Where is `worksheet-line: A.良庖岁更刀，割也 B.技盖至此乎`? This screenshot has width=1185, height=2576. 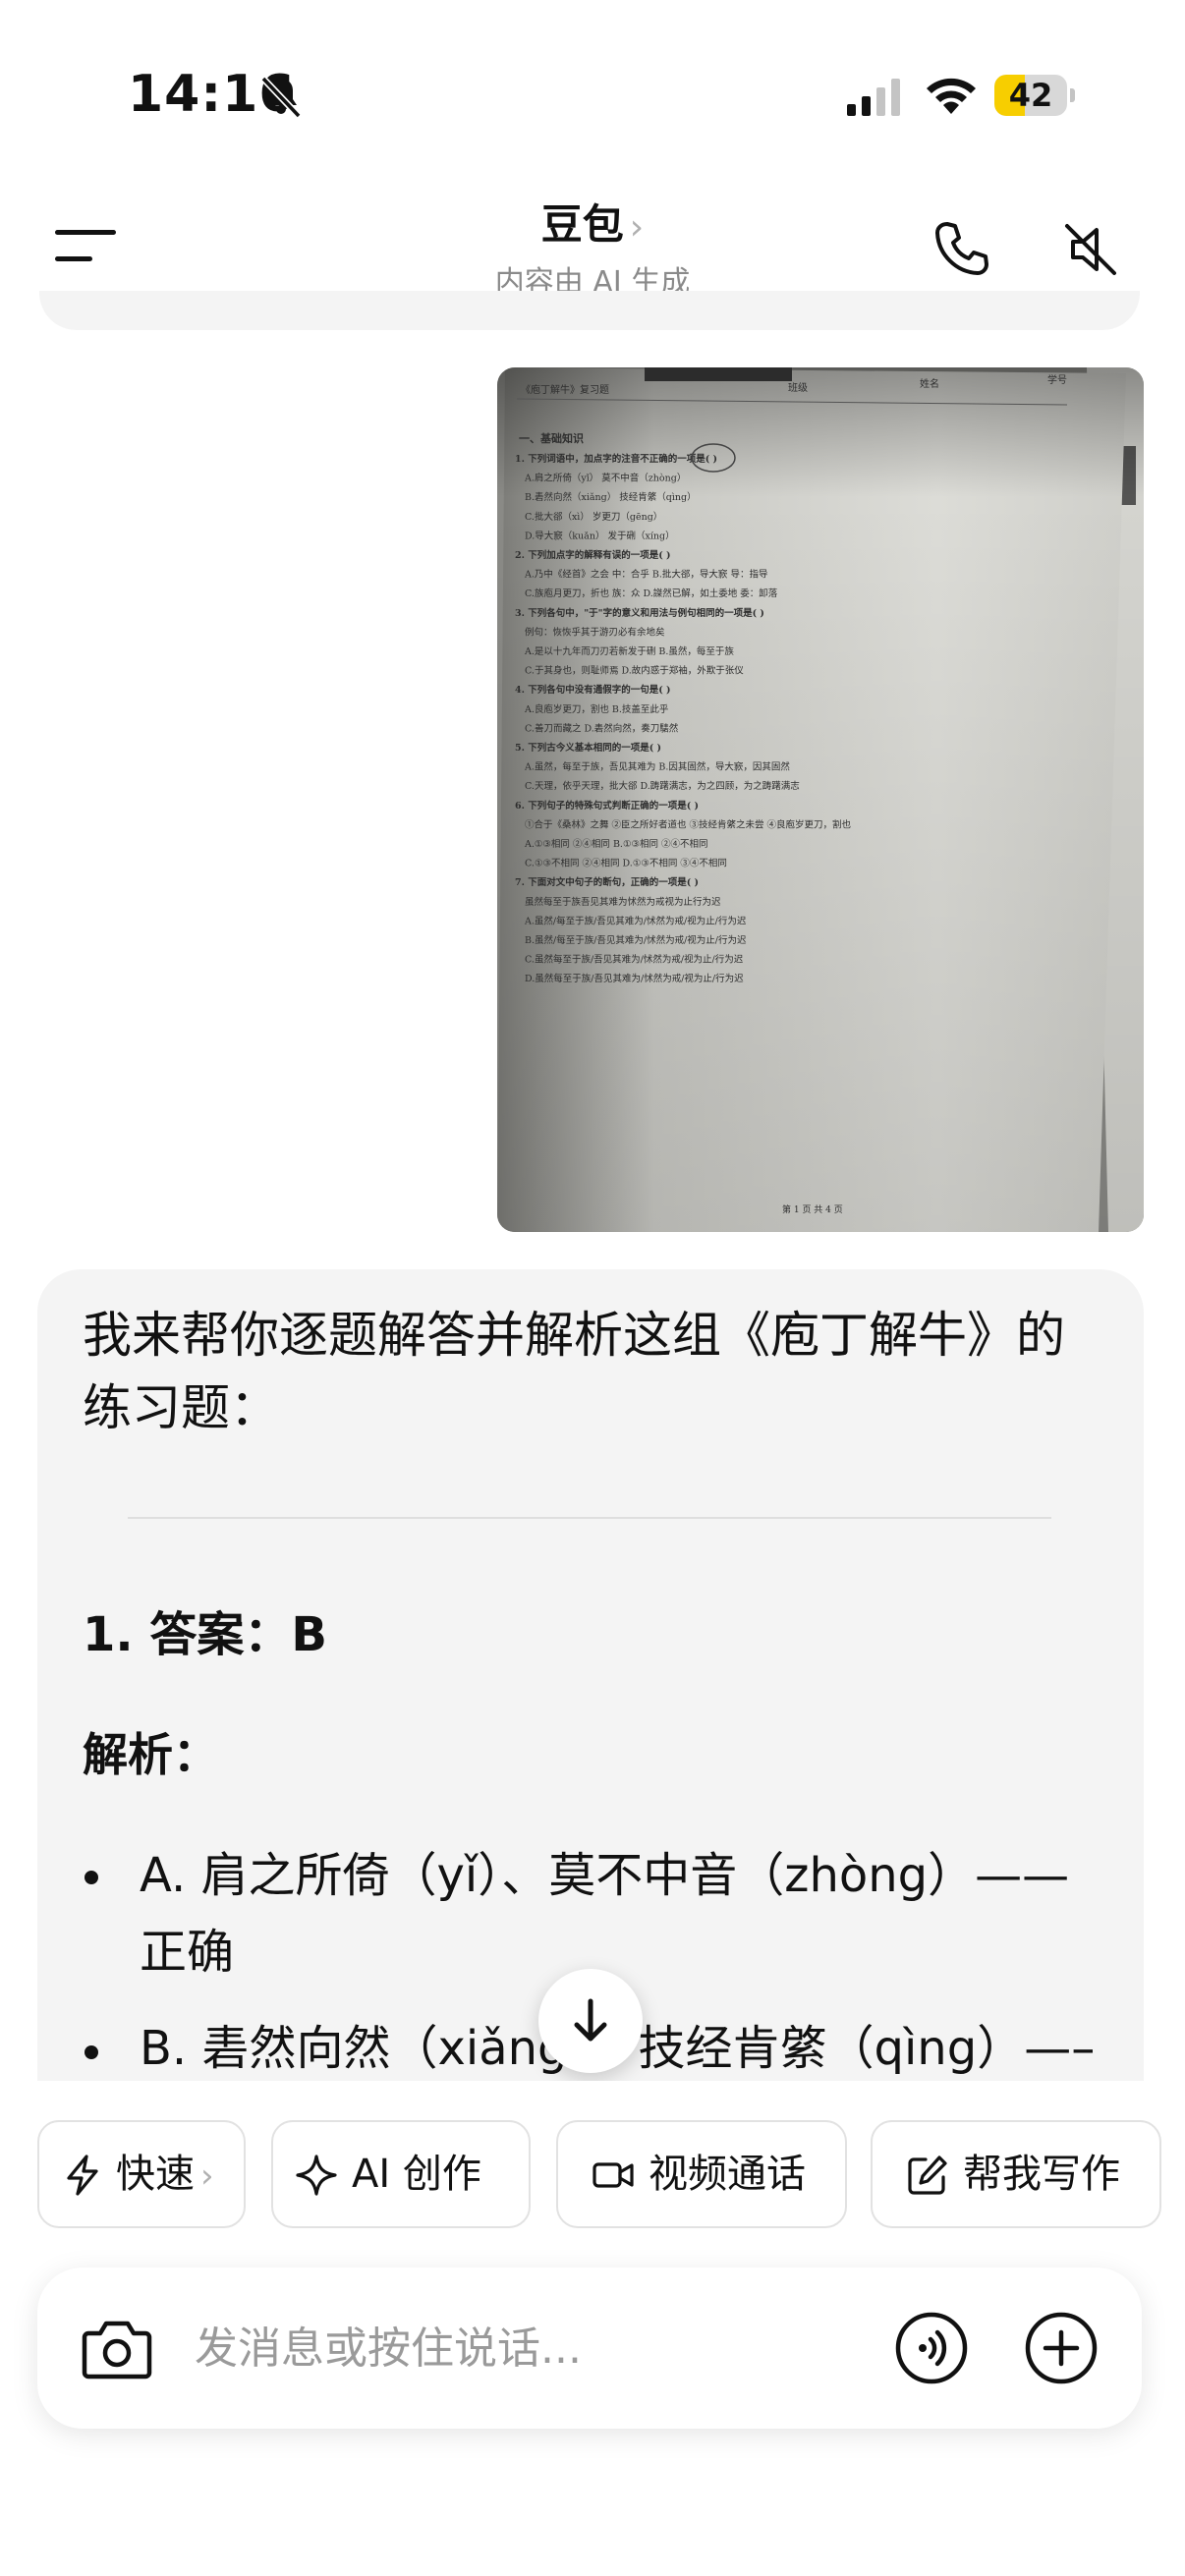
worksheet-line: A.良庖岁更刀，割也 B.技盖至此乎 is located at coordinates (596, 709).